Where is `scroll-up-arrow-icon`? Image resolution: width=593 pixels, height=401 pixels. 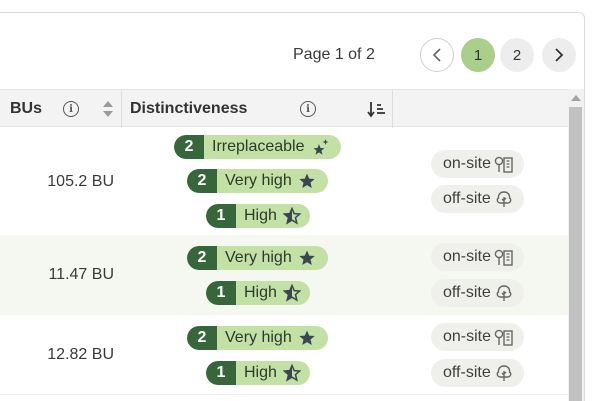
scroll-up-arrow-icon is located at coordinates (576, 98).